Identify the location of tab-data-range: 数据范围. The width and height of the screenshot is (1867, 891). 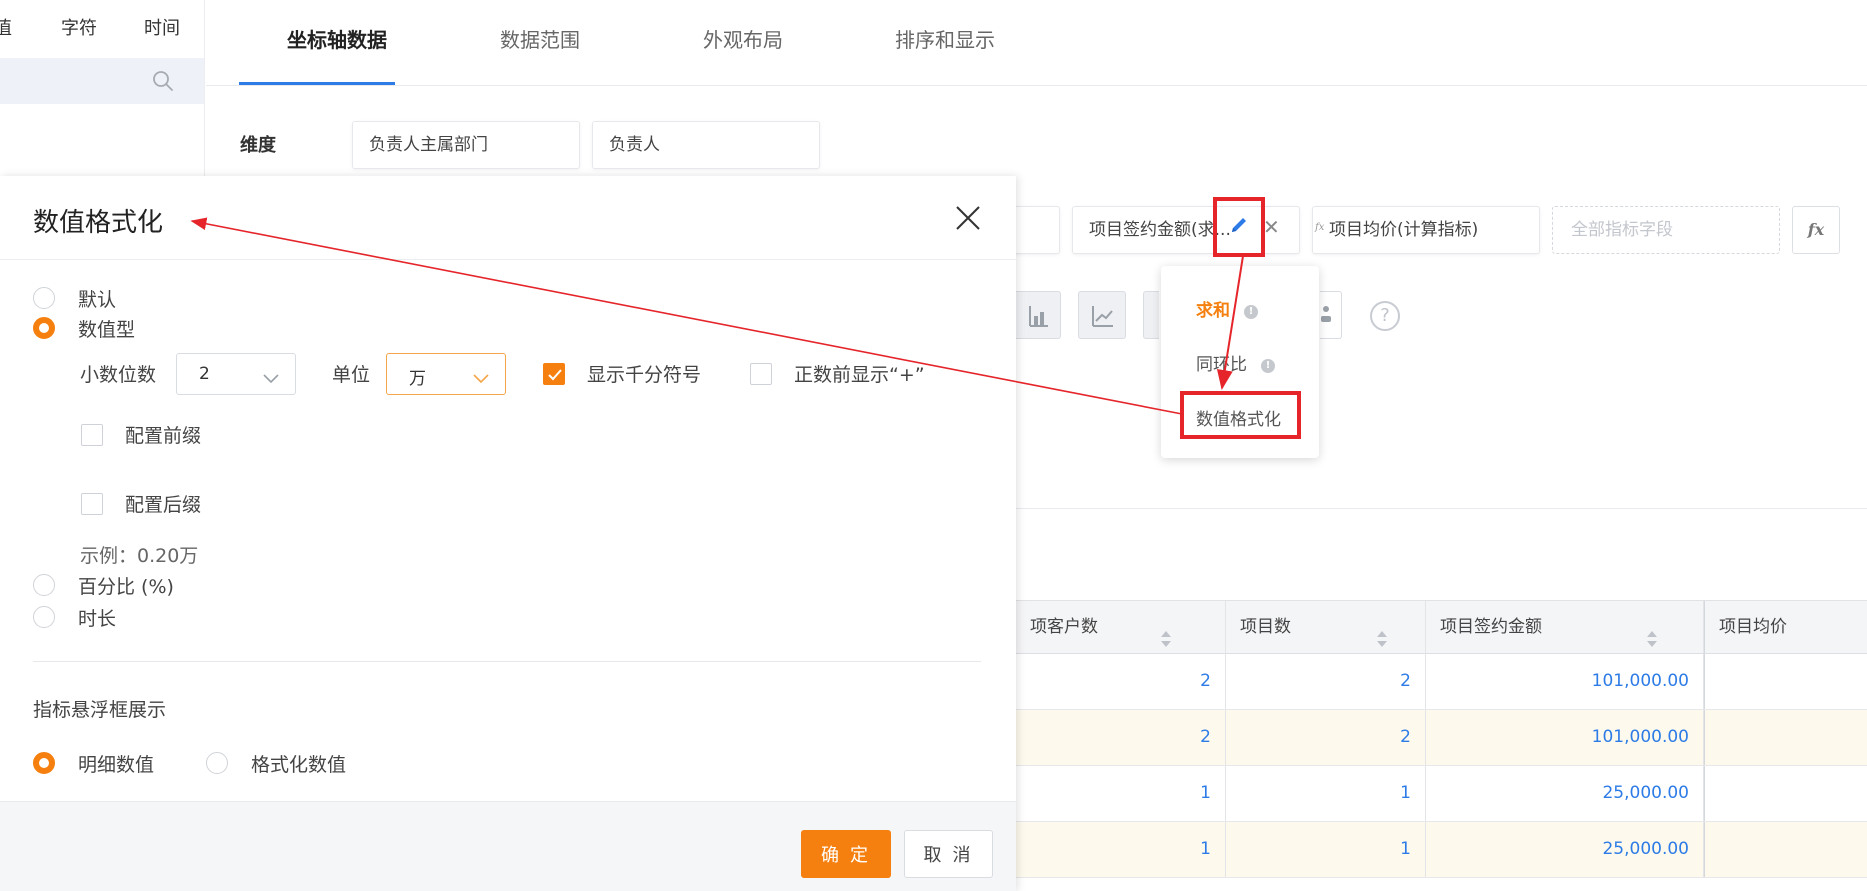
(540, 38).